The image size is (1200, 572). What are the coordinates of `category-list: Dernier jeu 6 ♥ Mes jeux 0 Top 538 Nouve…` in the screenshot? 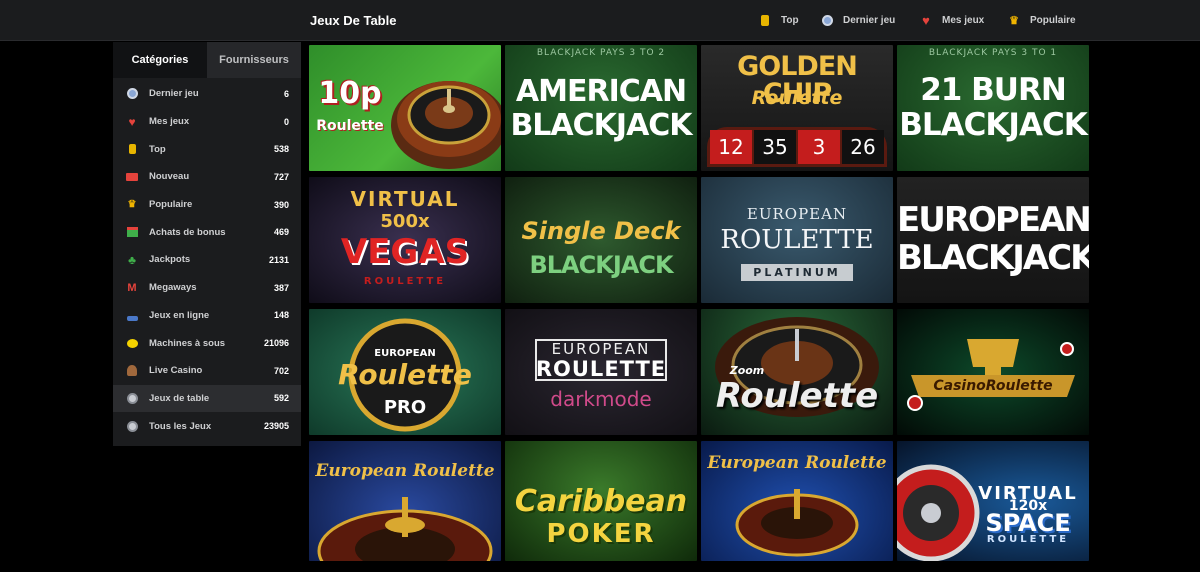 It's located at (207, 259).